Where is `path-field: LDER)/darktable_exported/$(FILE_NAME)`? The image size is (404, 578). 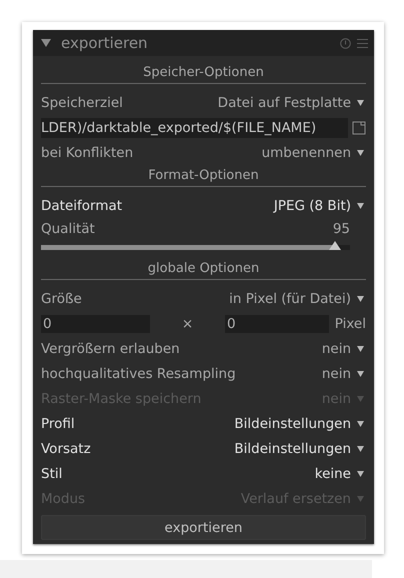 path-field: LDER)/darktable_exported/$(FILE_NAME) is located at coordinates (194, 128).